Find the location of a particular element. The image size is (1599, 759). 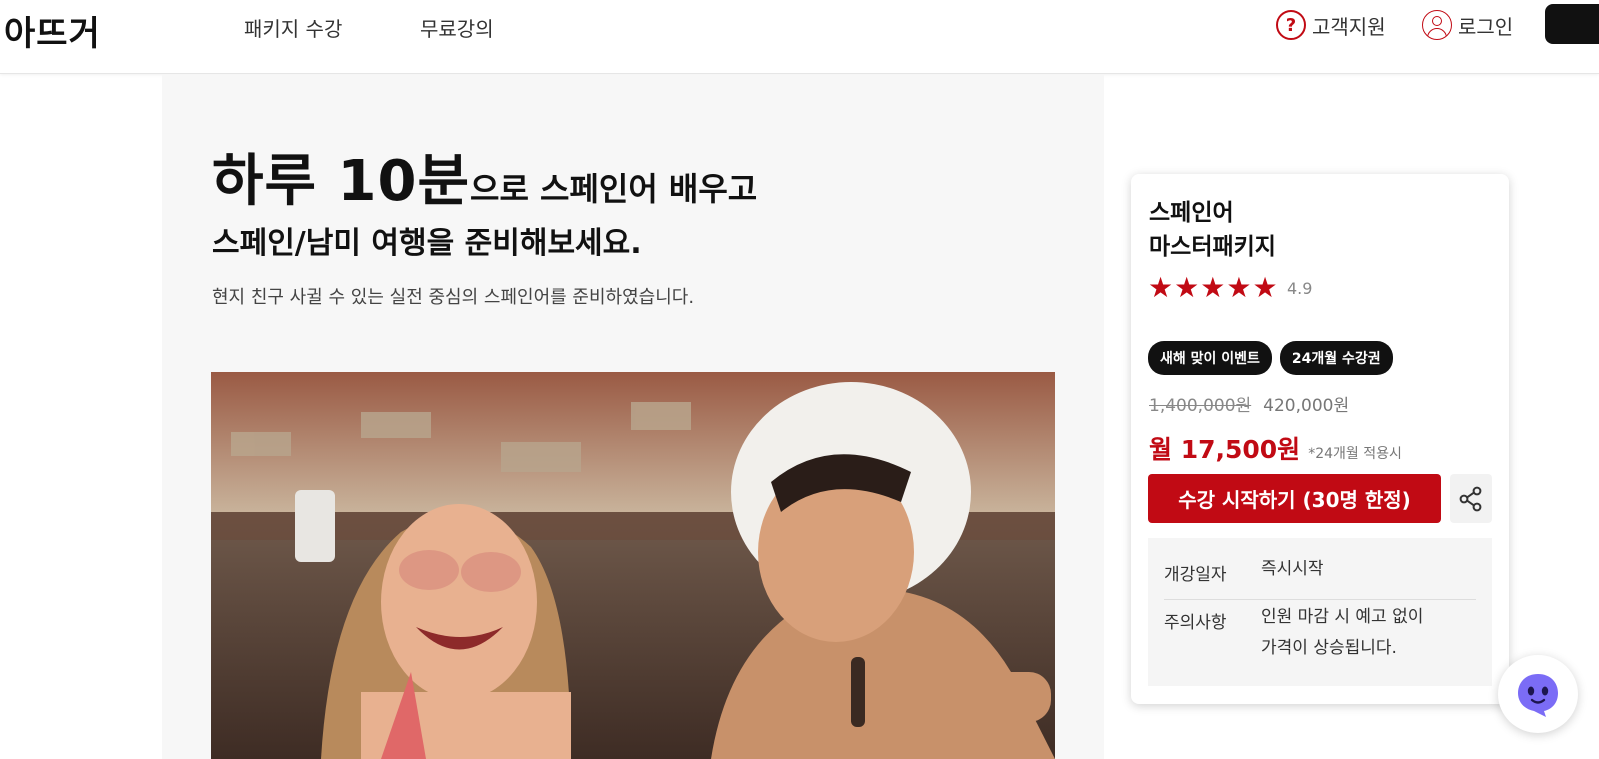

customer-support-label: 고객지원 is located at coordinates (1349, 26).